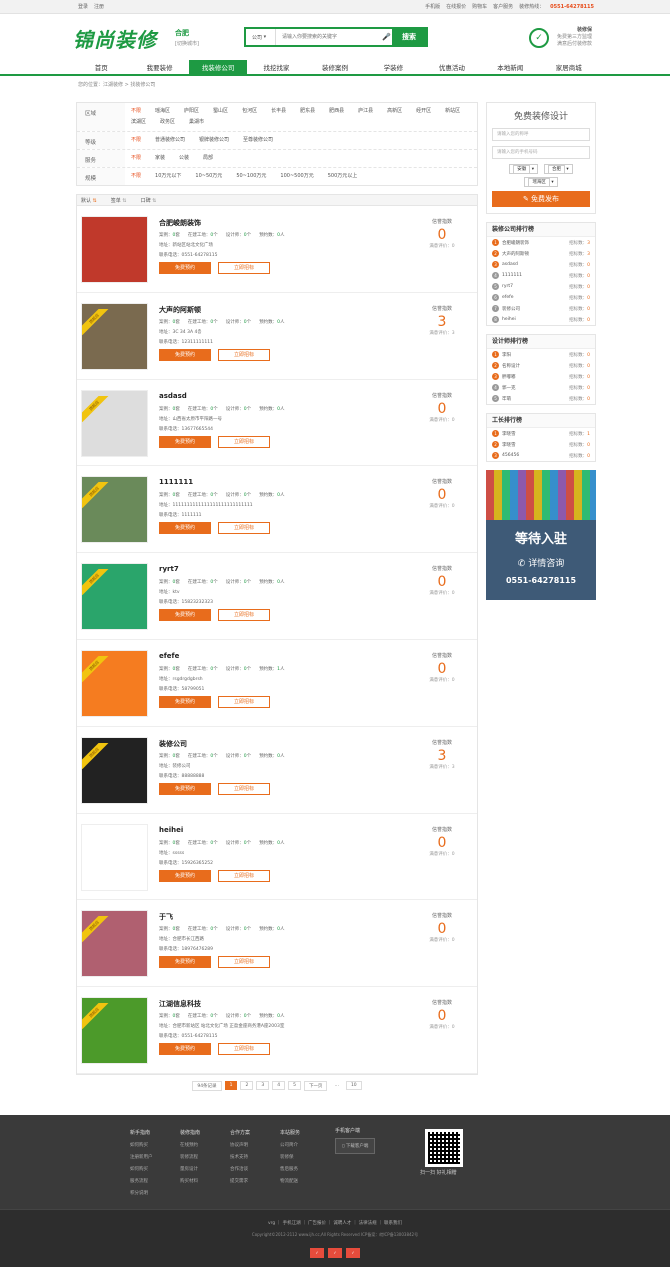 This screenshot has height=1267, width=670. Describe the element at coordinates (239, 1181) in the screenshot. I see `footer-link: 提交需求` at that location.